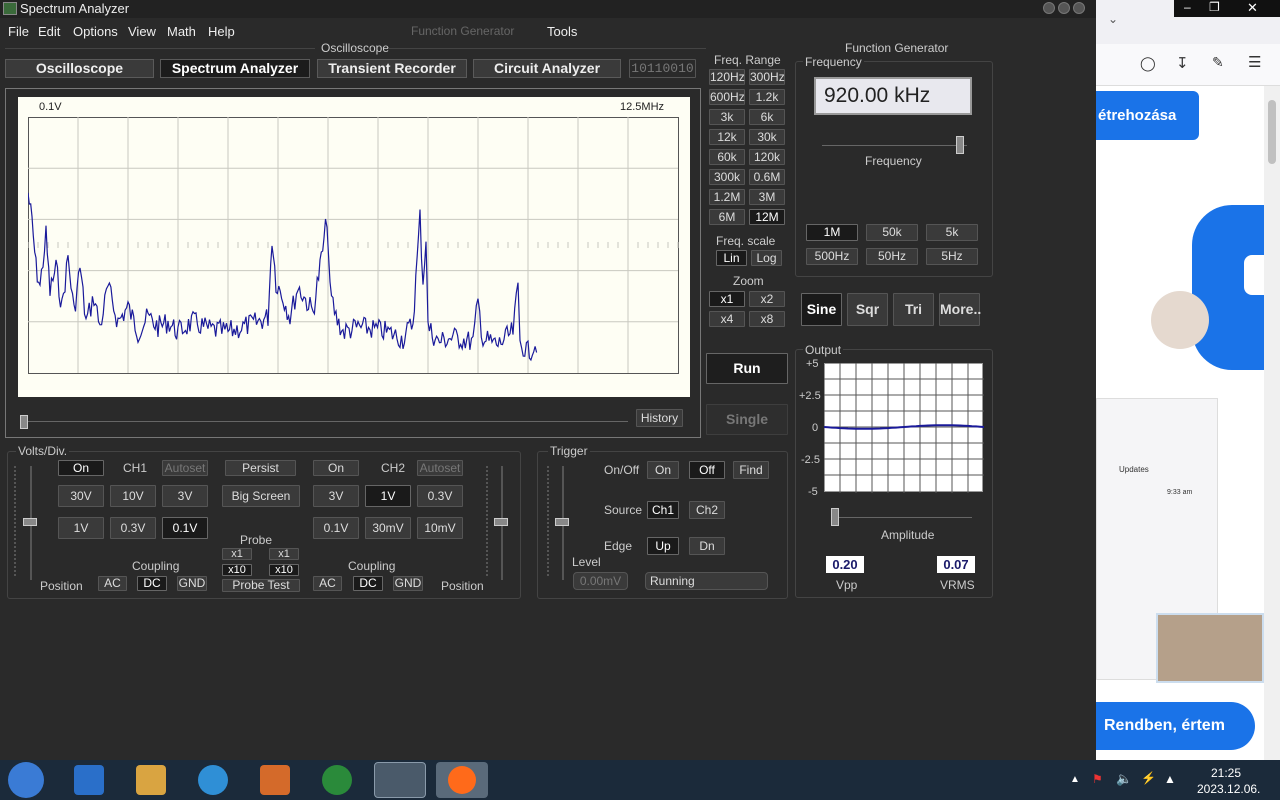 The image size is (1280, 800). Describe the element at coordinates (368, 583) in the screenshot. I see `ch2-coupling-dc: DC` at that location.